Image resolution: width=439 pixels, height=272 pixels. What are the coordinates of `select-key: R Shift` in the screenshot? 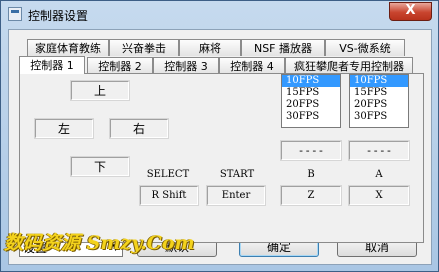 It's located at (169, 195).